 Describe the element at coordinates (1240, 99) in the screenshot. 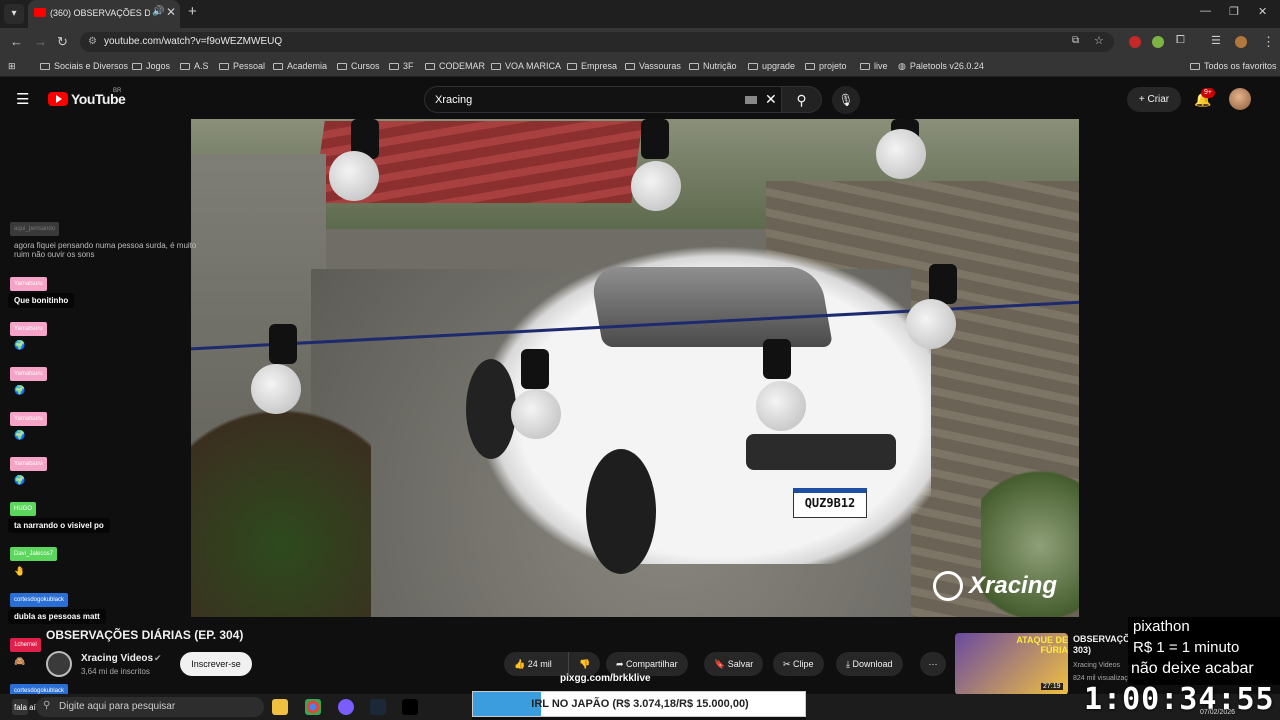

I see `account-avatar` at that location.